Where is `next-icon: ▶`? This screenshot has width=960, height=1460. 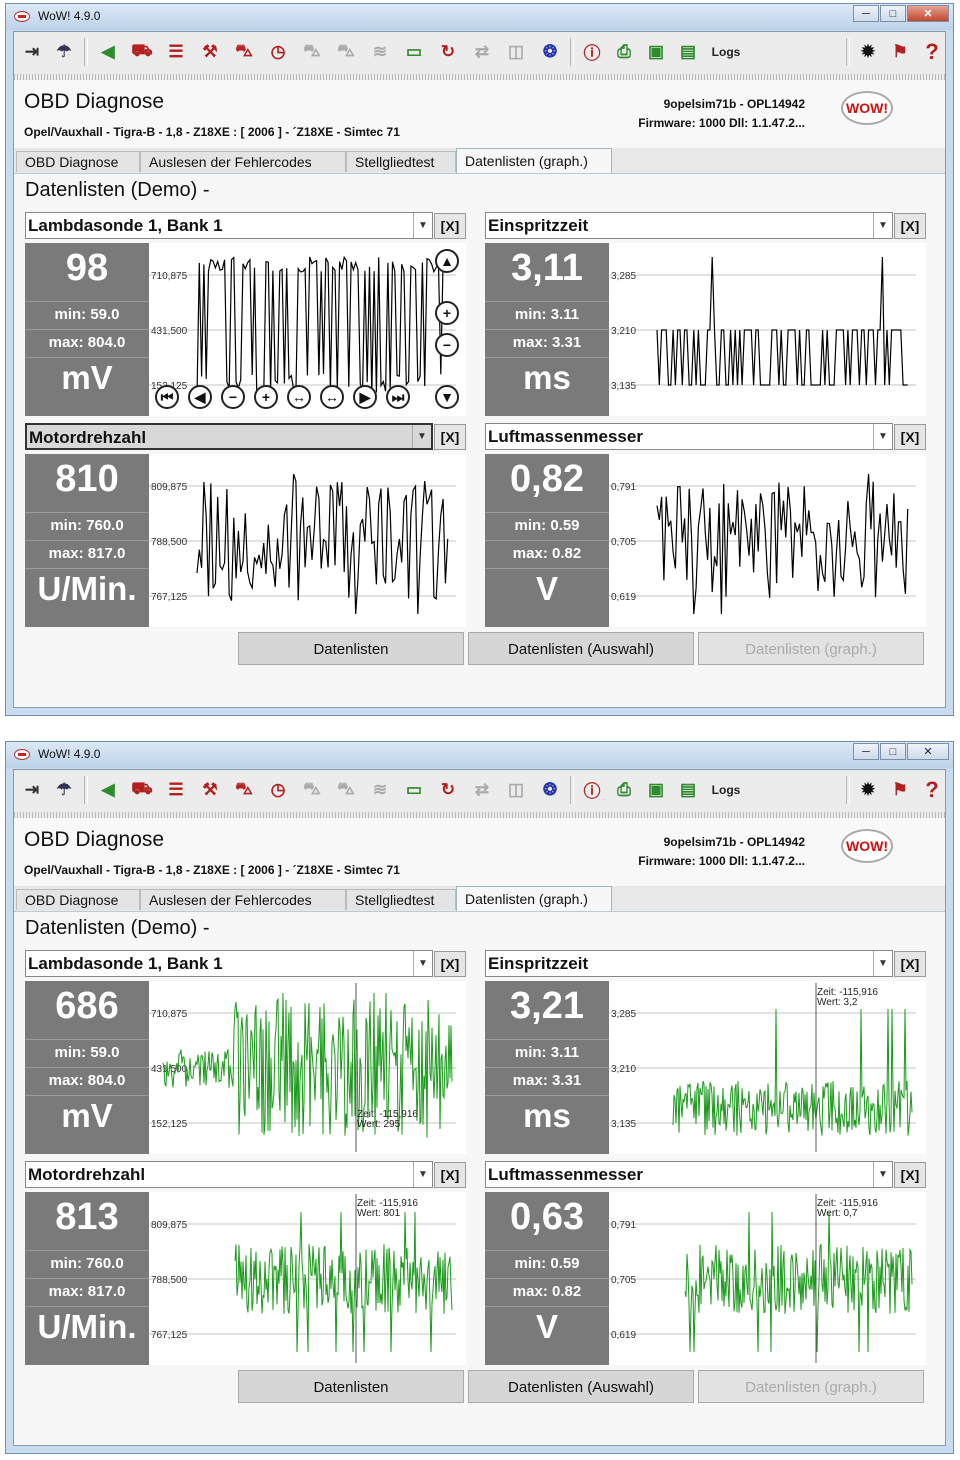 next-icon: ▶ is located at coordinates (365, 397).